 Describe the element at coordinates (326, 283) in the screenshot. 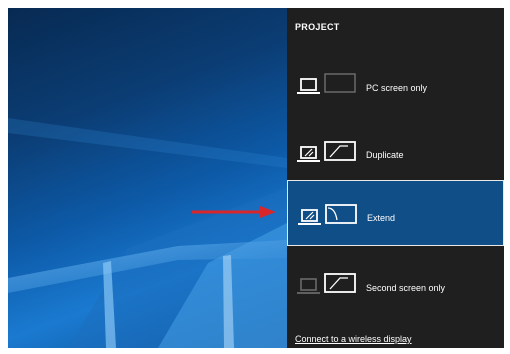

I see `second-screen-only-icon` at that location.